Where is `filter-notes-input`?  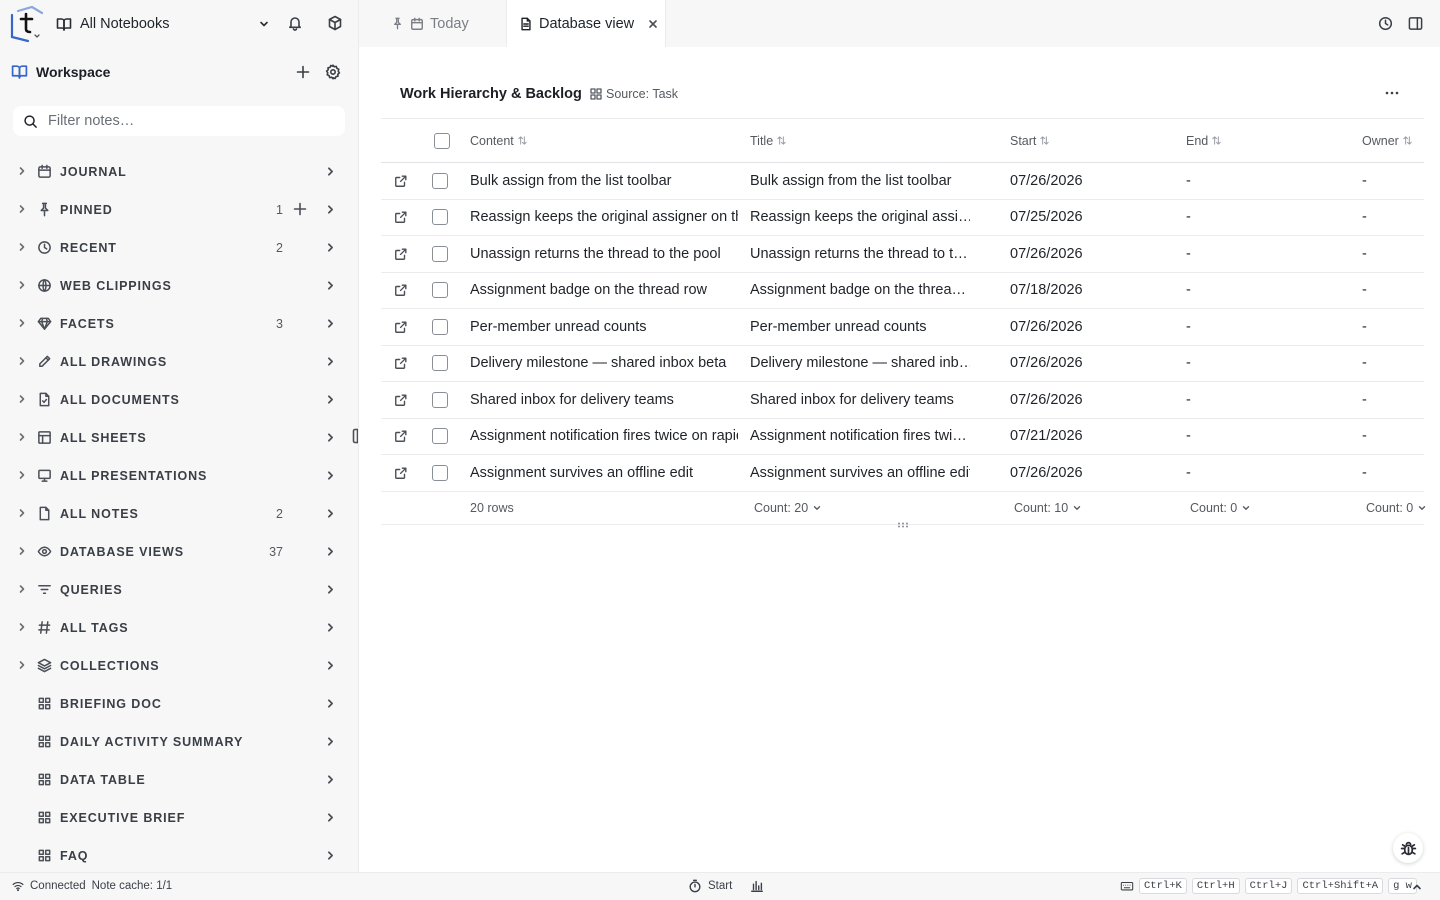
filter-notes-input is located at coordinates (188, 121).